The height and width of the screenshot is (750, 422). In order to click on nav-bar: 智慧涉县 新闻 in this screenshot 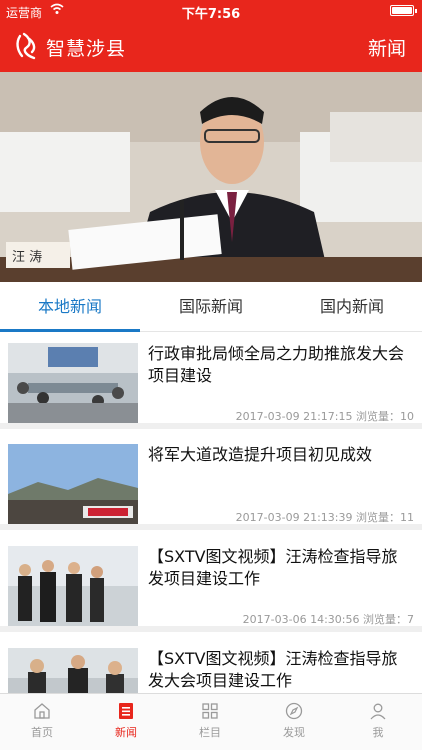, I will do `click(211, 47)`.